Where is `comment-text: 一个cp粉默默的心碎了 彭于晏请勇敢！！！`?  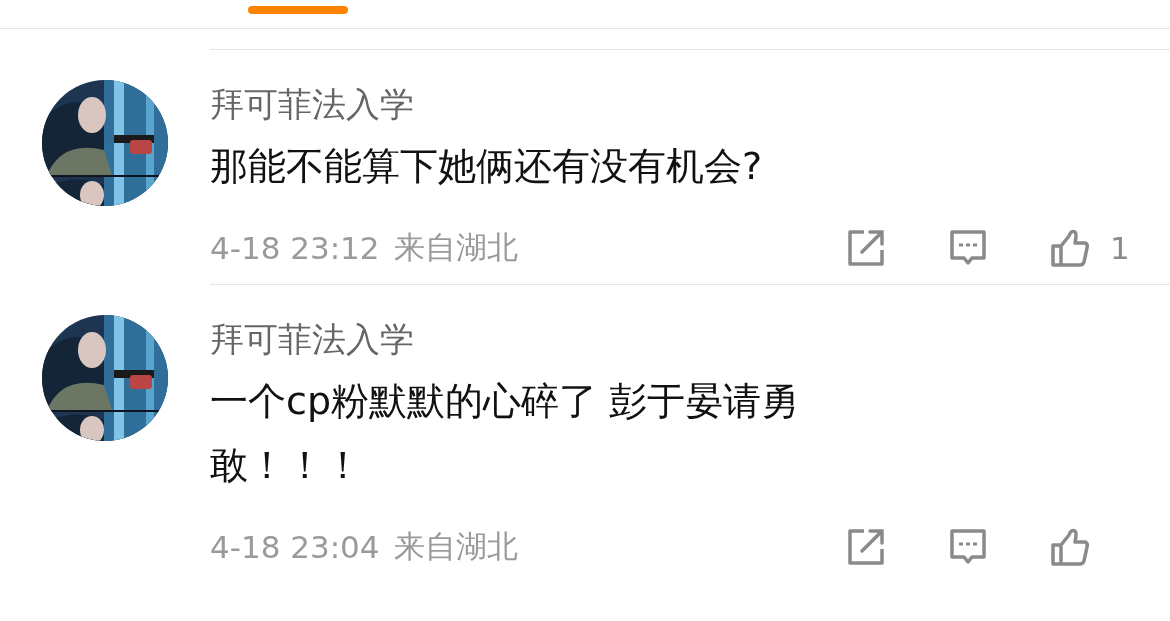 comment-text: 一个cp粉默默的心碎了 彭于晏请勇敢！！！ is located at coordinates (505, 433).